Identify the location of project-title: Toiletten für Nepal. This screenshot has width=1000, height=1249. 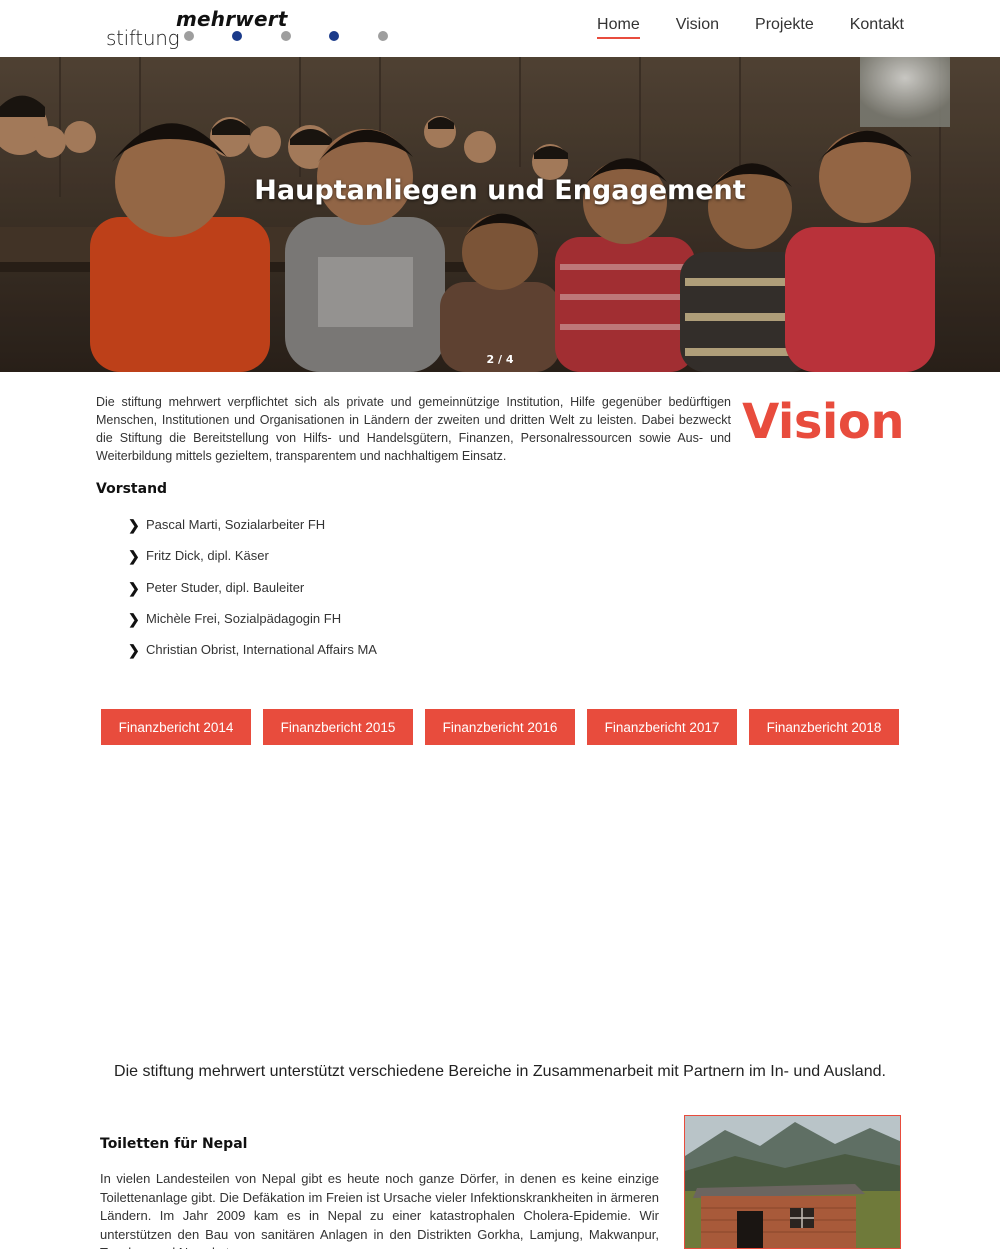
(174, 1144).